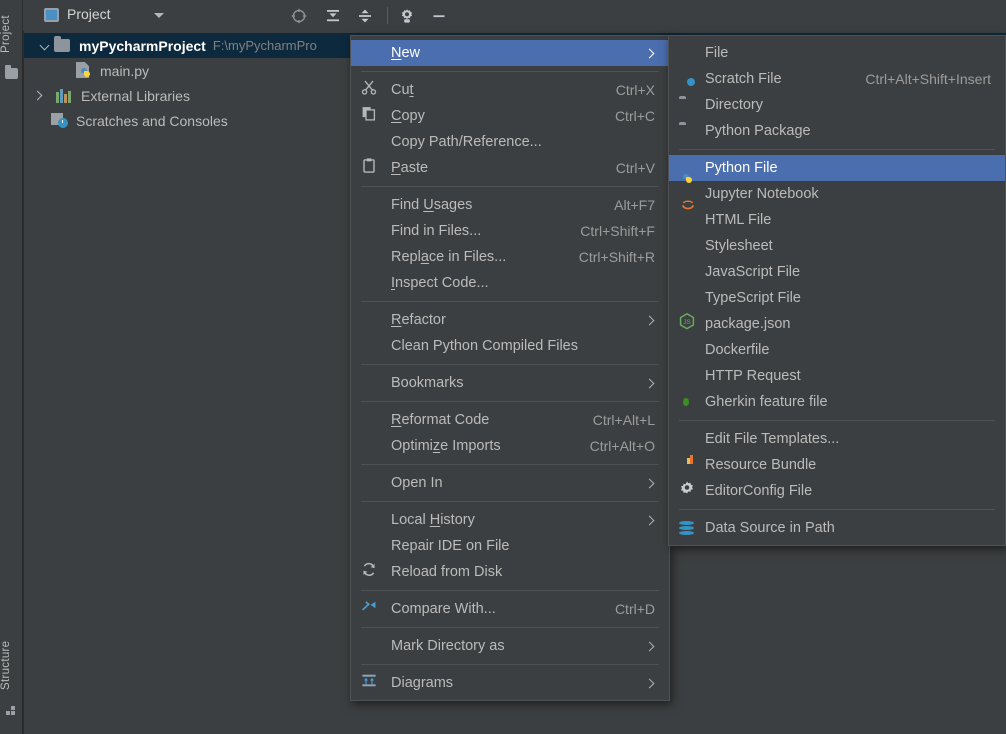  Describe the element at coordinates (686, 346) in the screenshot. I see `file-badge: D` at that location.